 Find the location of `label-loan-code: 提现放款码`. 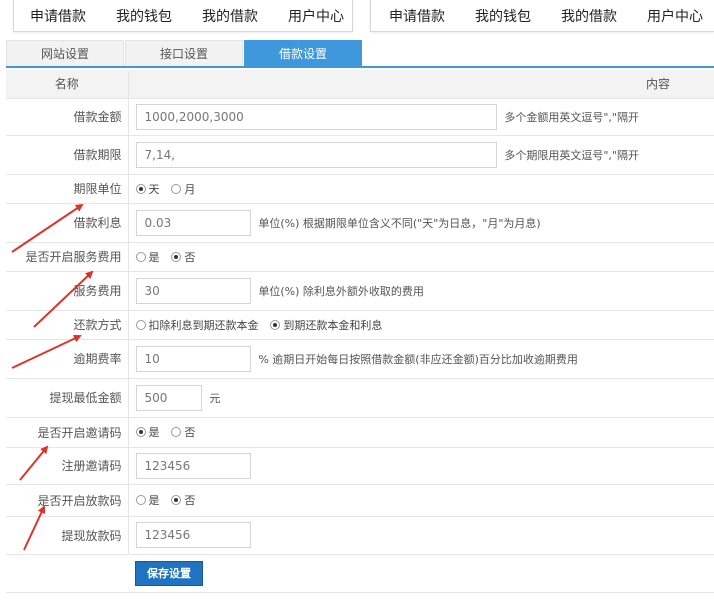

label-loan-code: 提现放款码 is located at coordinates (67, 535).